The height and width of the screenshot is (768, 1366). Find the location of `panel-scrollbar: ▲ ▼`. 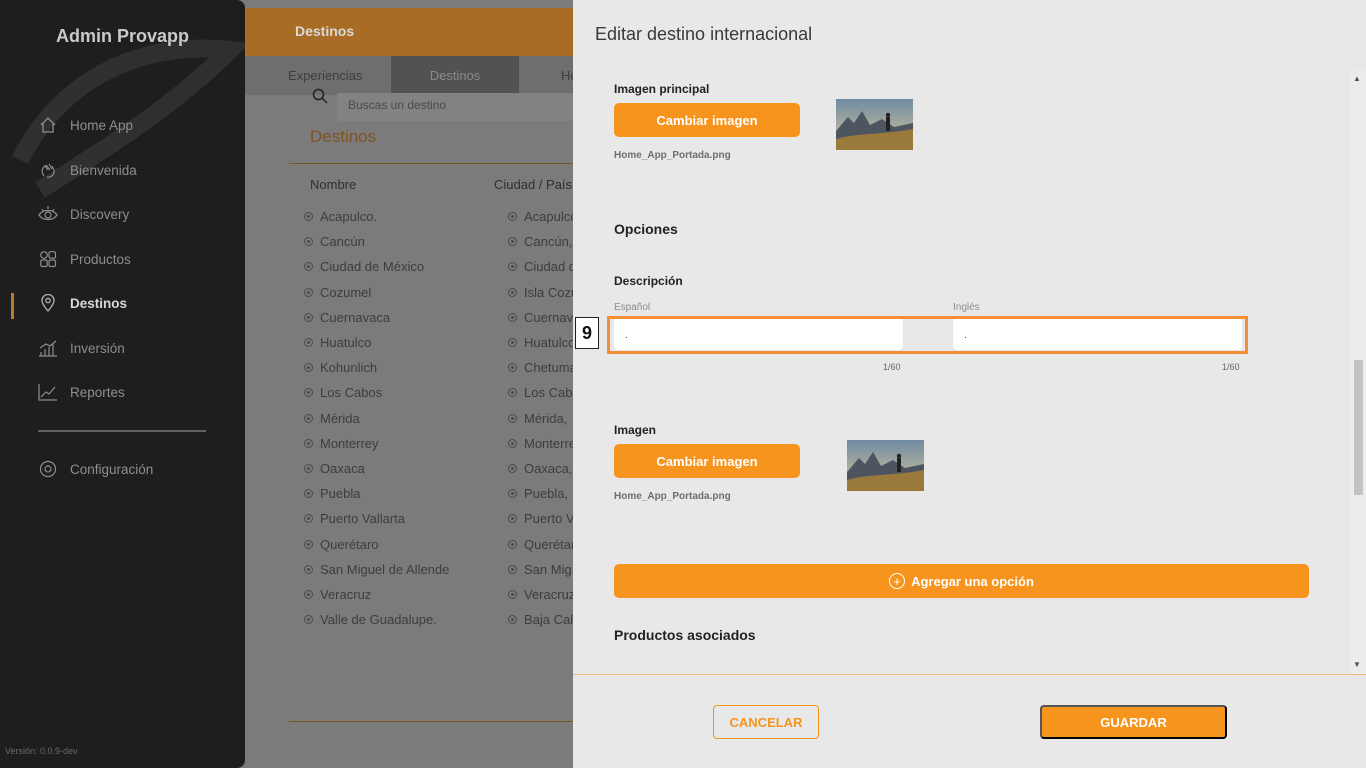

panel-scrollbar: ▲ ▼ is located at coordinates (1358, 372).